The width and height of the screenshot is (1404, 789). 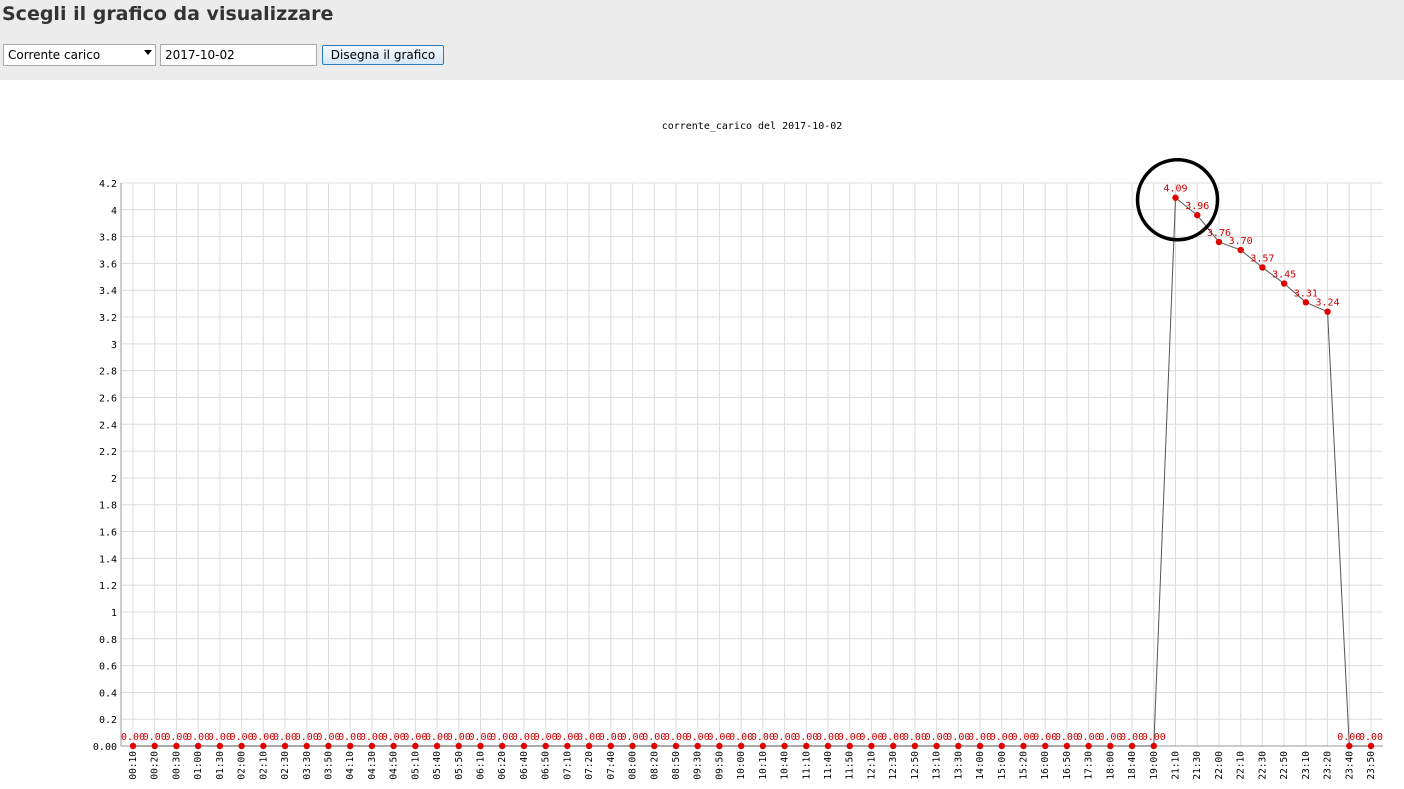 I want to click on data-label: 3.96, so click(x=1197, y=206).